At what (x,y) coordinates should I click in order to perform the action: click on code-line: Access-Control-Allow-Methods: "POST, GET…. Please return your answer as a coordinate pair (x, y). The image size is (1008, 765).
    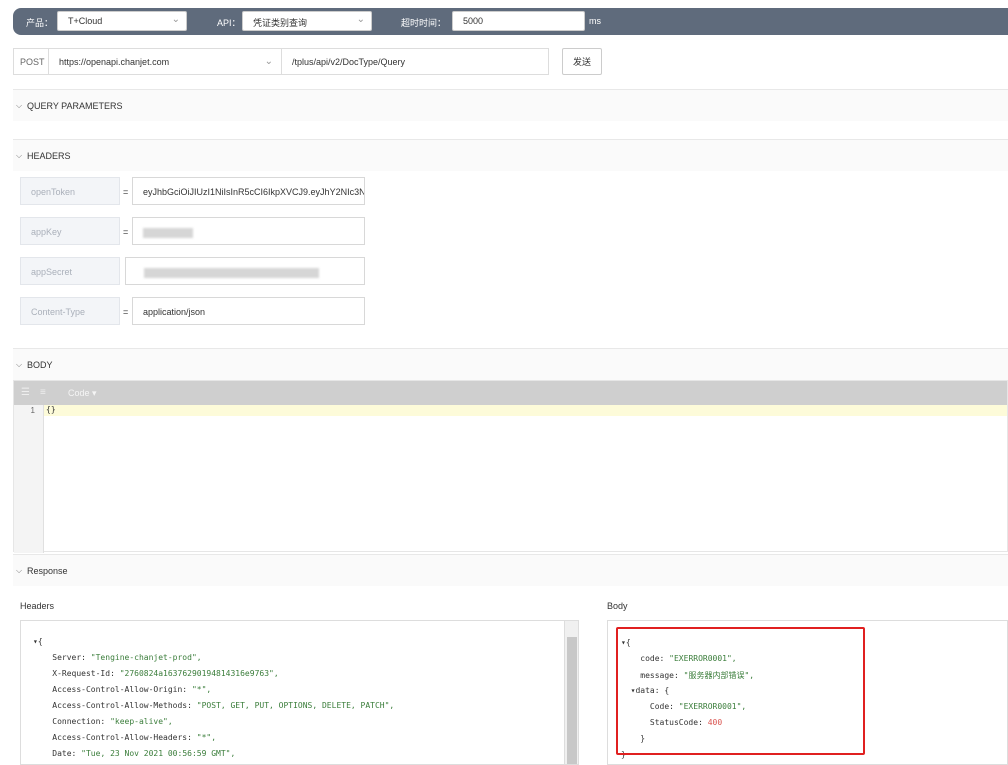
    Looking at the image, I should click on (213, 705).